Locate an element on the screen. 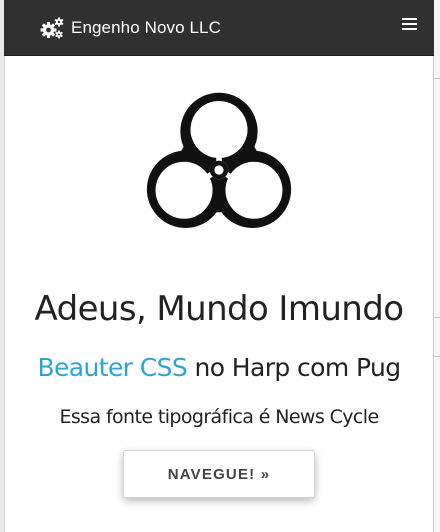 Image resolution: width=440 pixels, height=532 pixels. brand-link: Engenho Novo LLC is located at coordinates (130, 27).